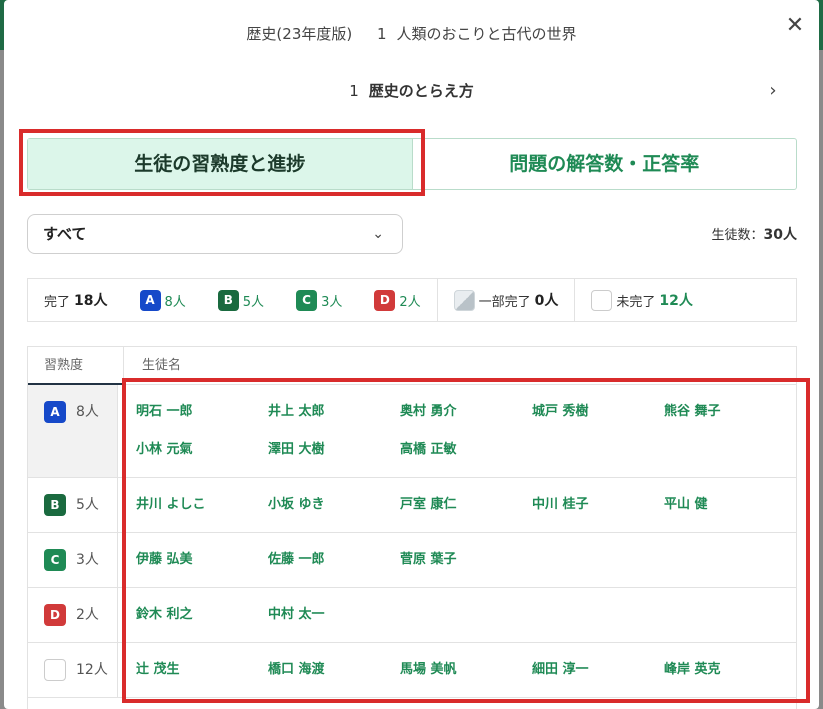 The image size is (823, 709). Describe the element at coordinates (334, 670) in the screenshot. I see `student-name: 橋口 海渡` at that location.